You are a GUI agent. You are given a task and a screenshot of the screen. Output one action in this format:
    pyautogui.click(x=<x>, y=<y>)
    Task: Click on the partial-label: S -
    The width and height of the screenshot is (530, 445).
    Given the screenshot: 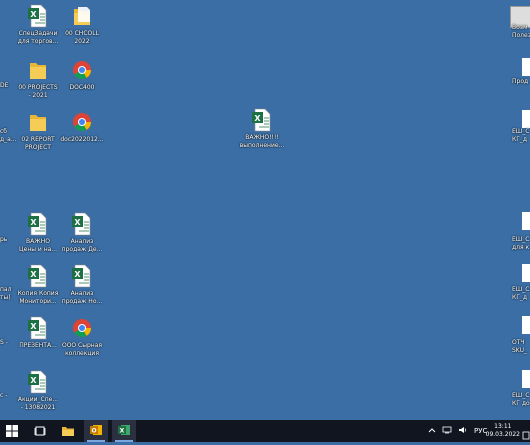 What is the action you would take?
    pyautogui.click(x=4, y=343)
    